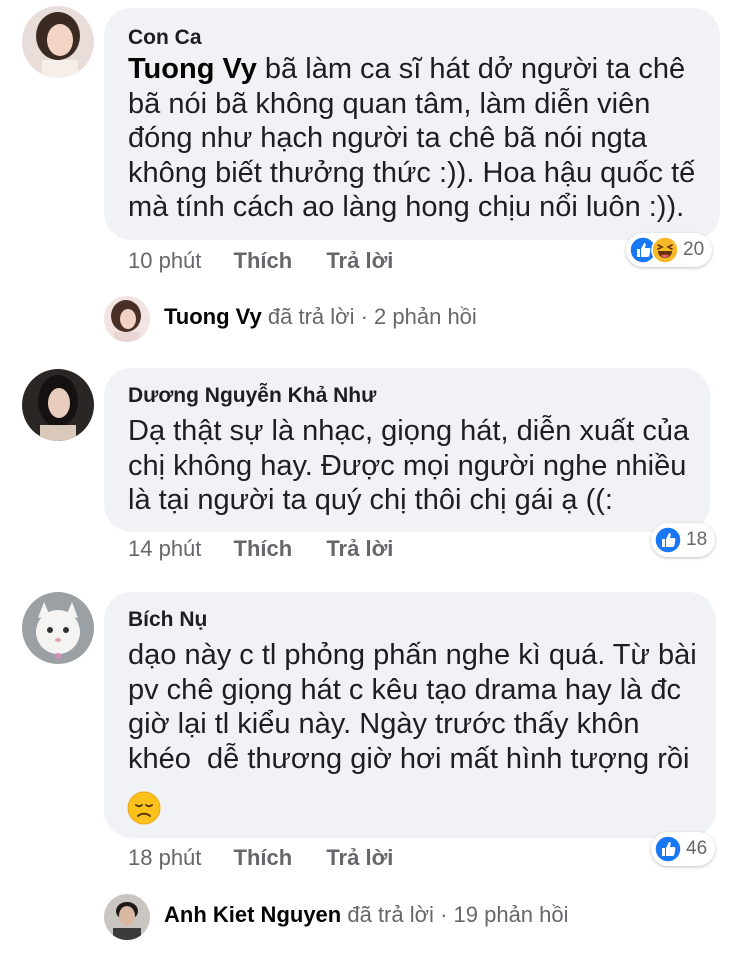 The width and height of the screenshot is (744, 960). I want to click on comment-meta: 14 phút Thích Trả lời, so click(260, 549).